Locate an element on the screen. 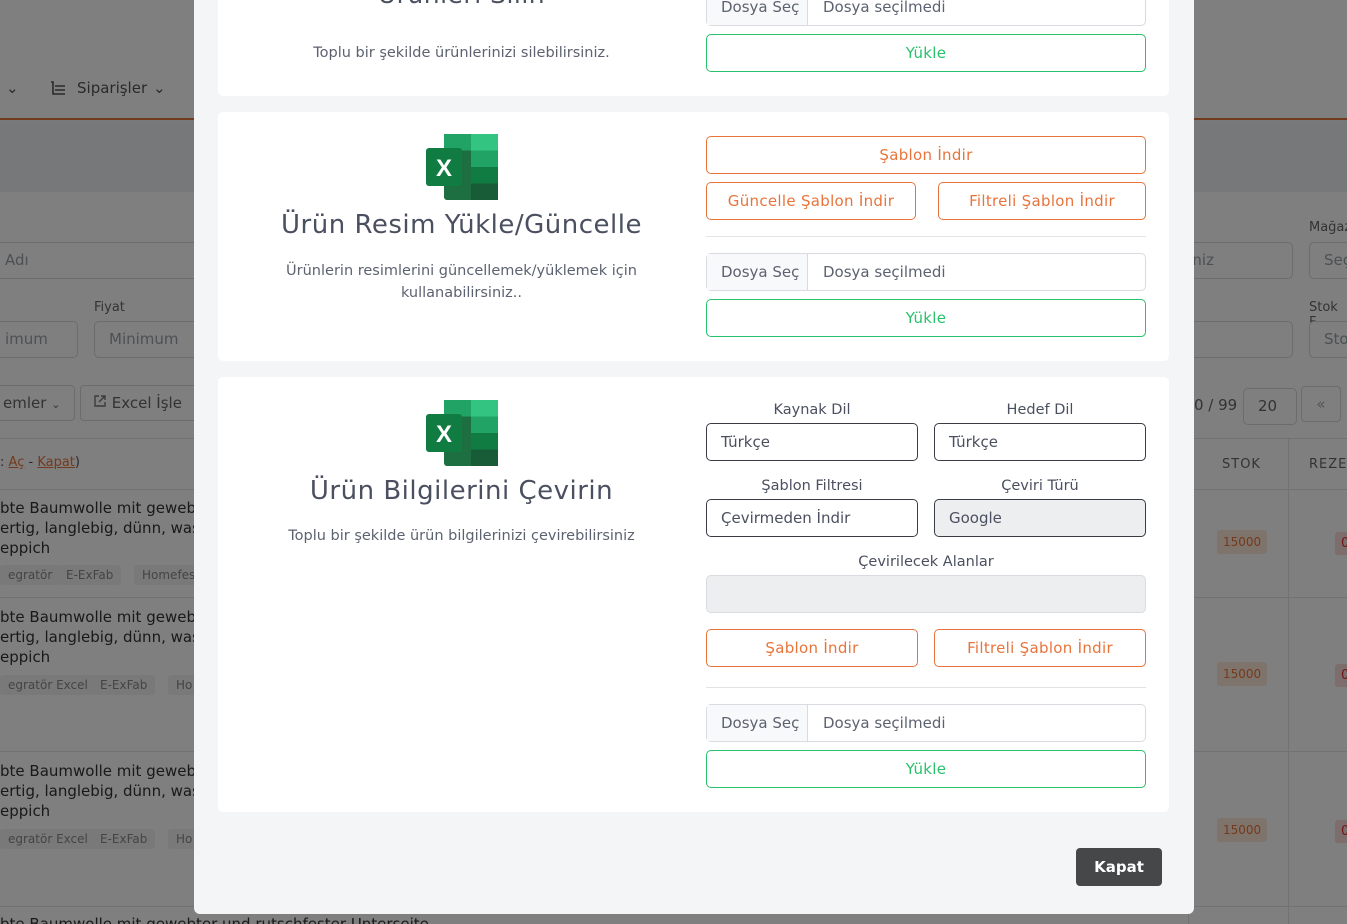 The height and width of the screenshot is (924, 1347). target-language-label: Hedef Dil is located at coordinates (1040, 410).